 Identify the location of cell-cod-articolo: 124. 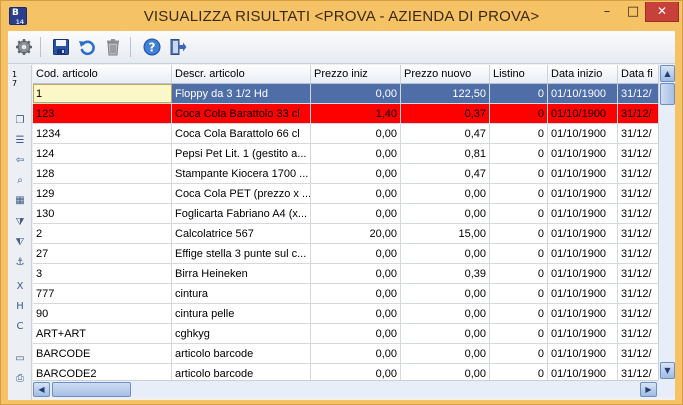
(102, 153).